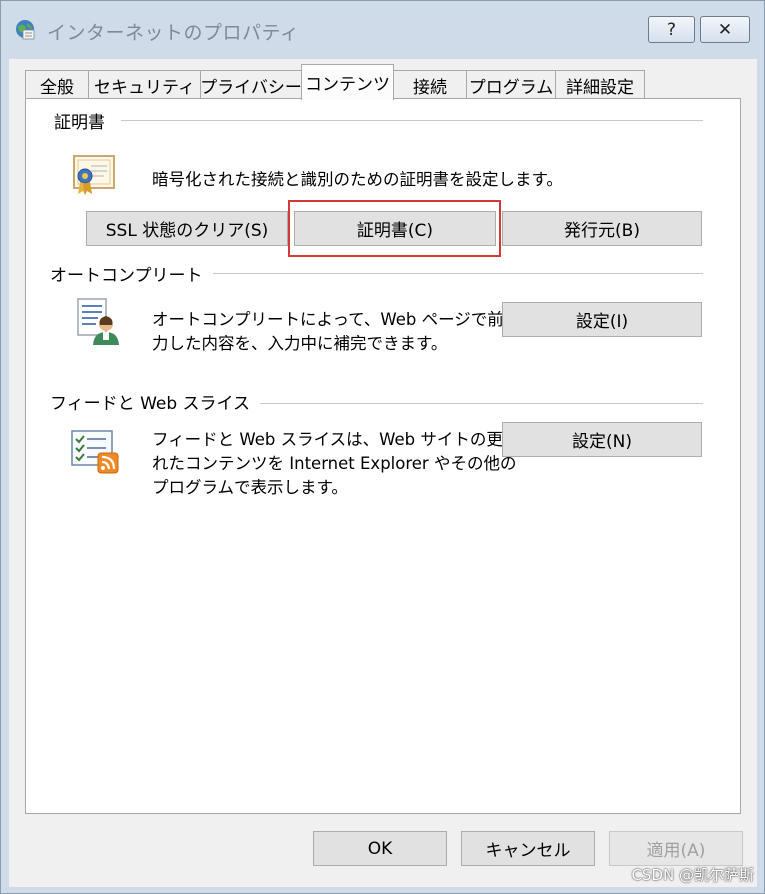 The height and width of the screenshot is (894, 765). I want to click on feeds-description-line3: プログラムで表示します。, so click(250, 487).